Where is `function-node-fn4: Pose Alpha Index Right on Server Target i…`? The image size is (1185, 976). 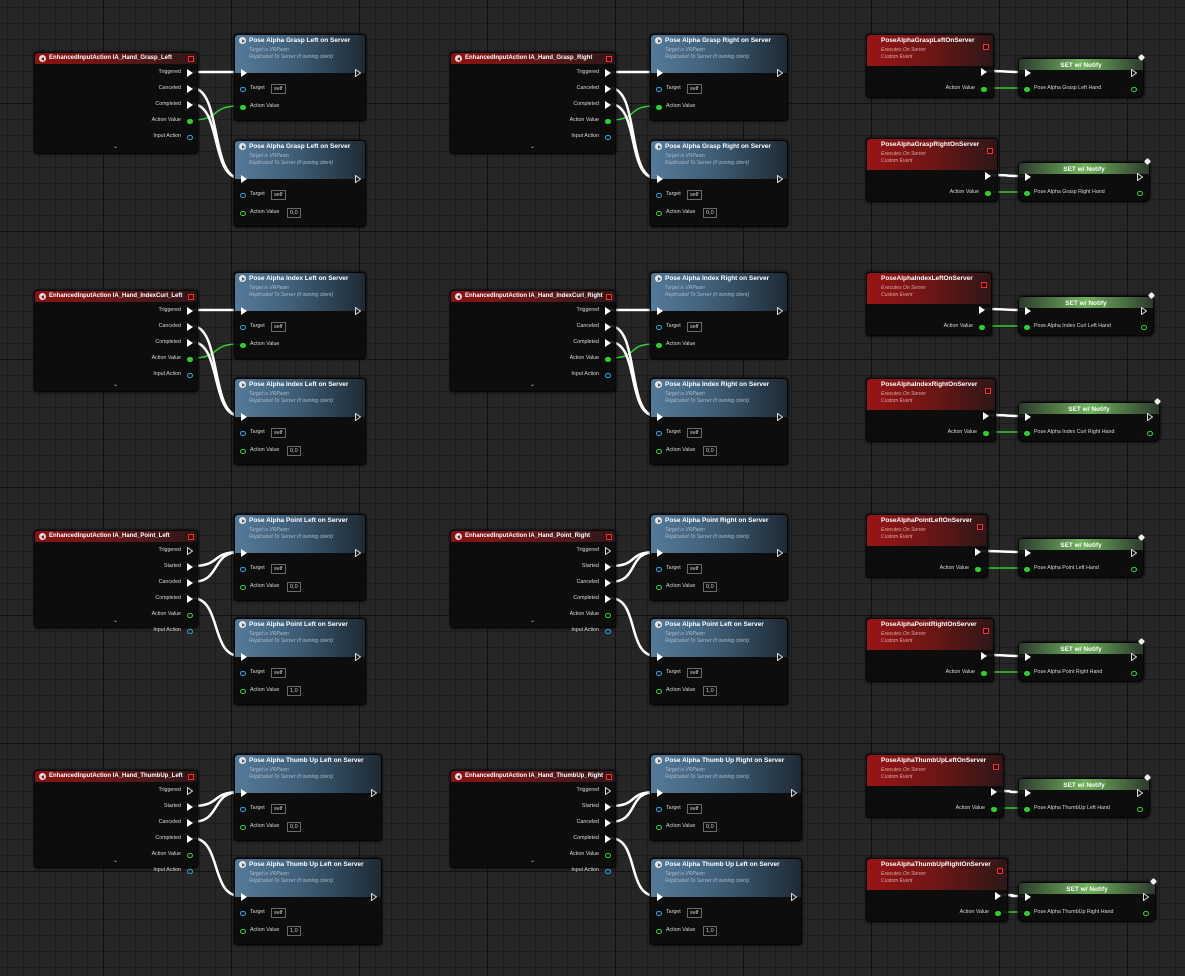 function-node-fn4: Pose Alpha Index Right on Server Target i… is located at coordinates (719, 421).